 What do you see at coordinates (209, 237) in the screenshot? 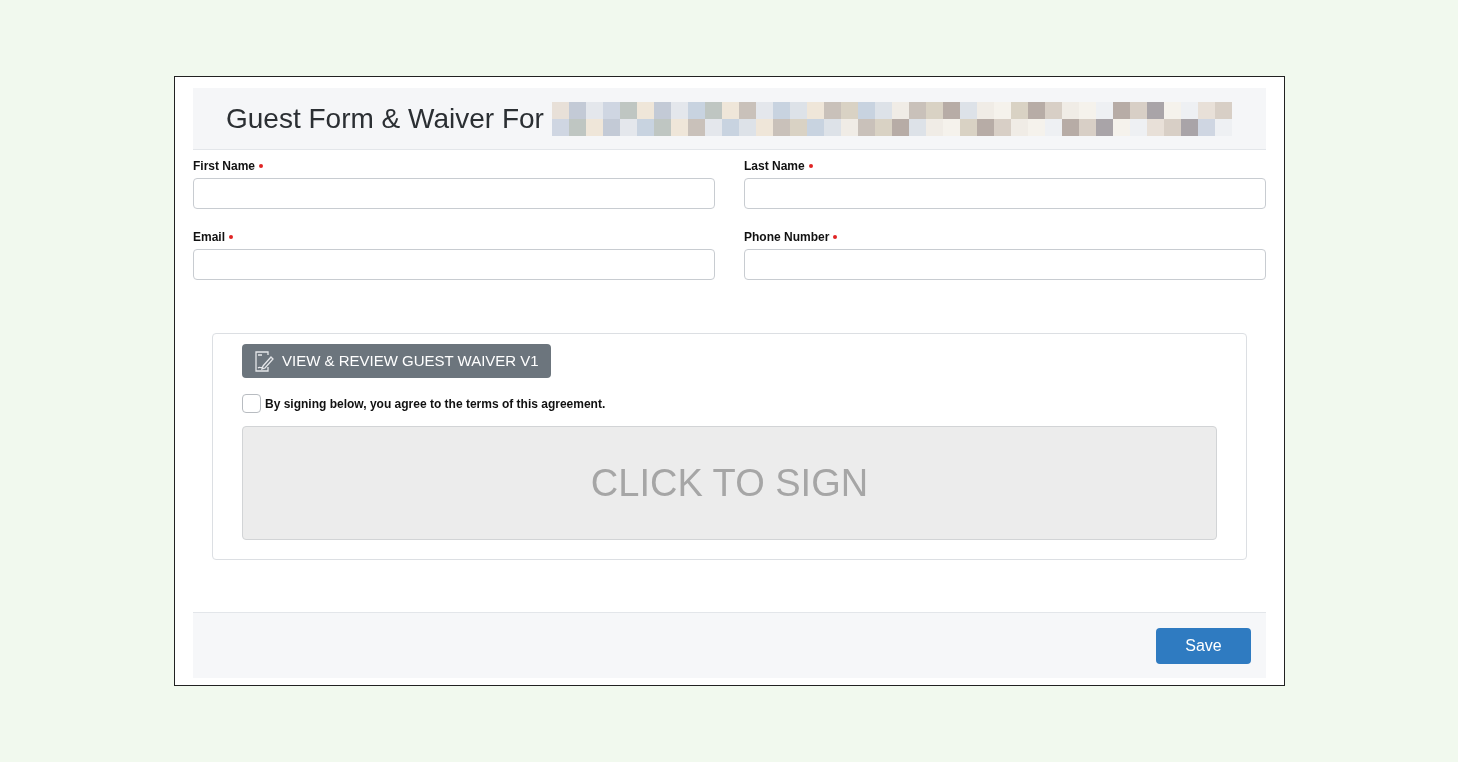
I see `field-label: Email` at bounding box center [209, 237].